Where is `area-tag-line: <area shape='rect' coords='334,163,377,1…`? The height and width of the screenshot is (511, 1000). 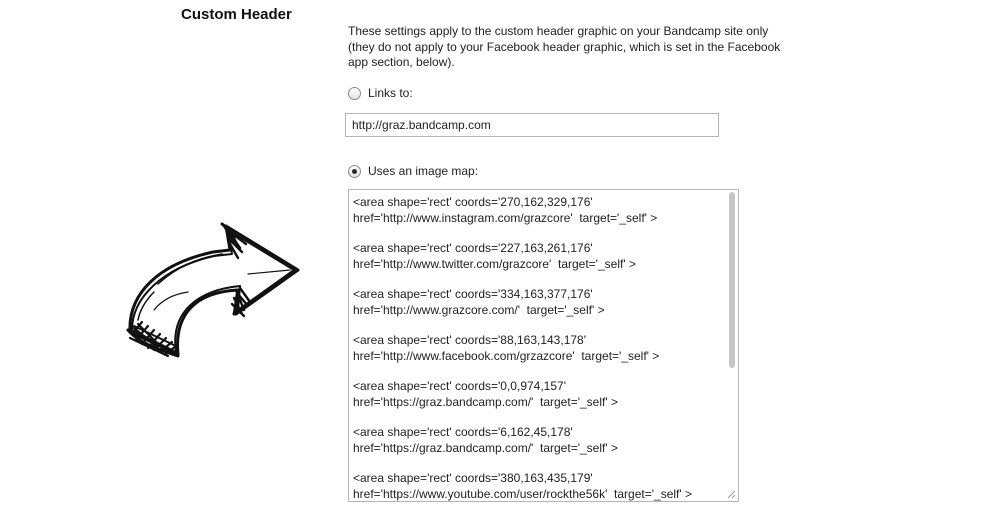 area-tag-line: <area shape='rect' coords='334,163,377,1… is located at coordinates (473, 294).